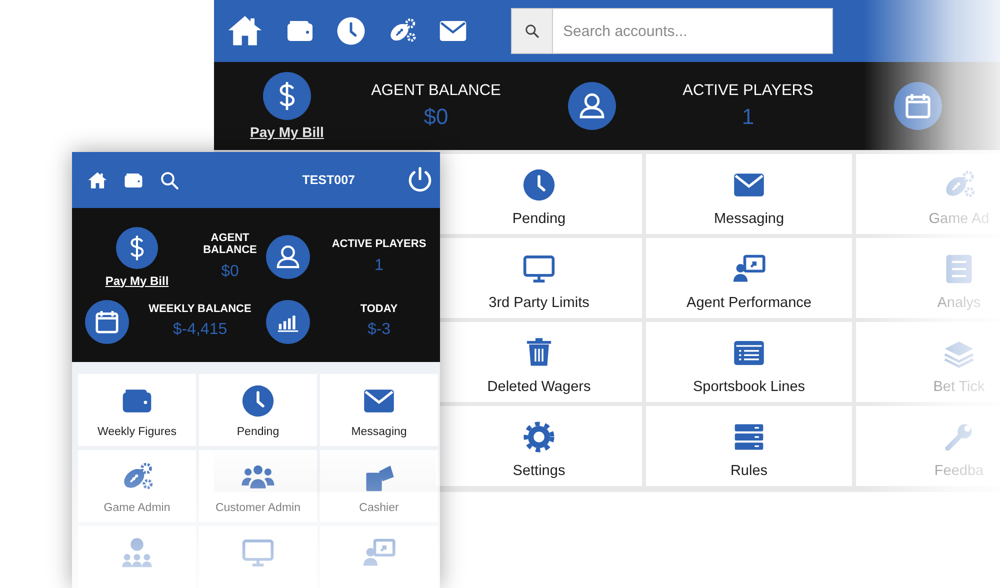 The image size is (1000, 588). What do you see at coordinates (200, 310) in the screenshot?
I see `stat-label: WEEKLY BALANCE` at bounding box center [200, 310].